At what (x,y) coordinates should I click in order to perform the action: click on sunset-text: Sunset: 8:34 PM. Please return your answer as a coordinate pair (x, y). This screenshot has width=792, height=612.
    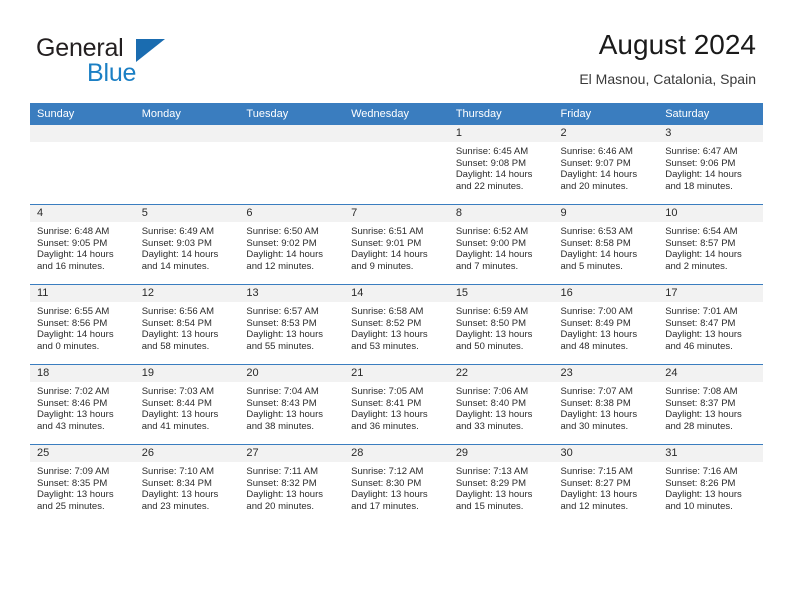
    Looking at the image, I should click on (176, 483).